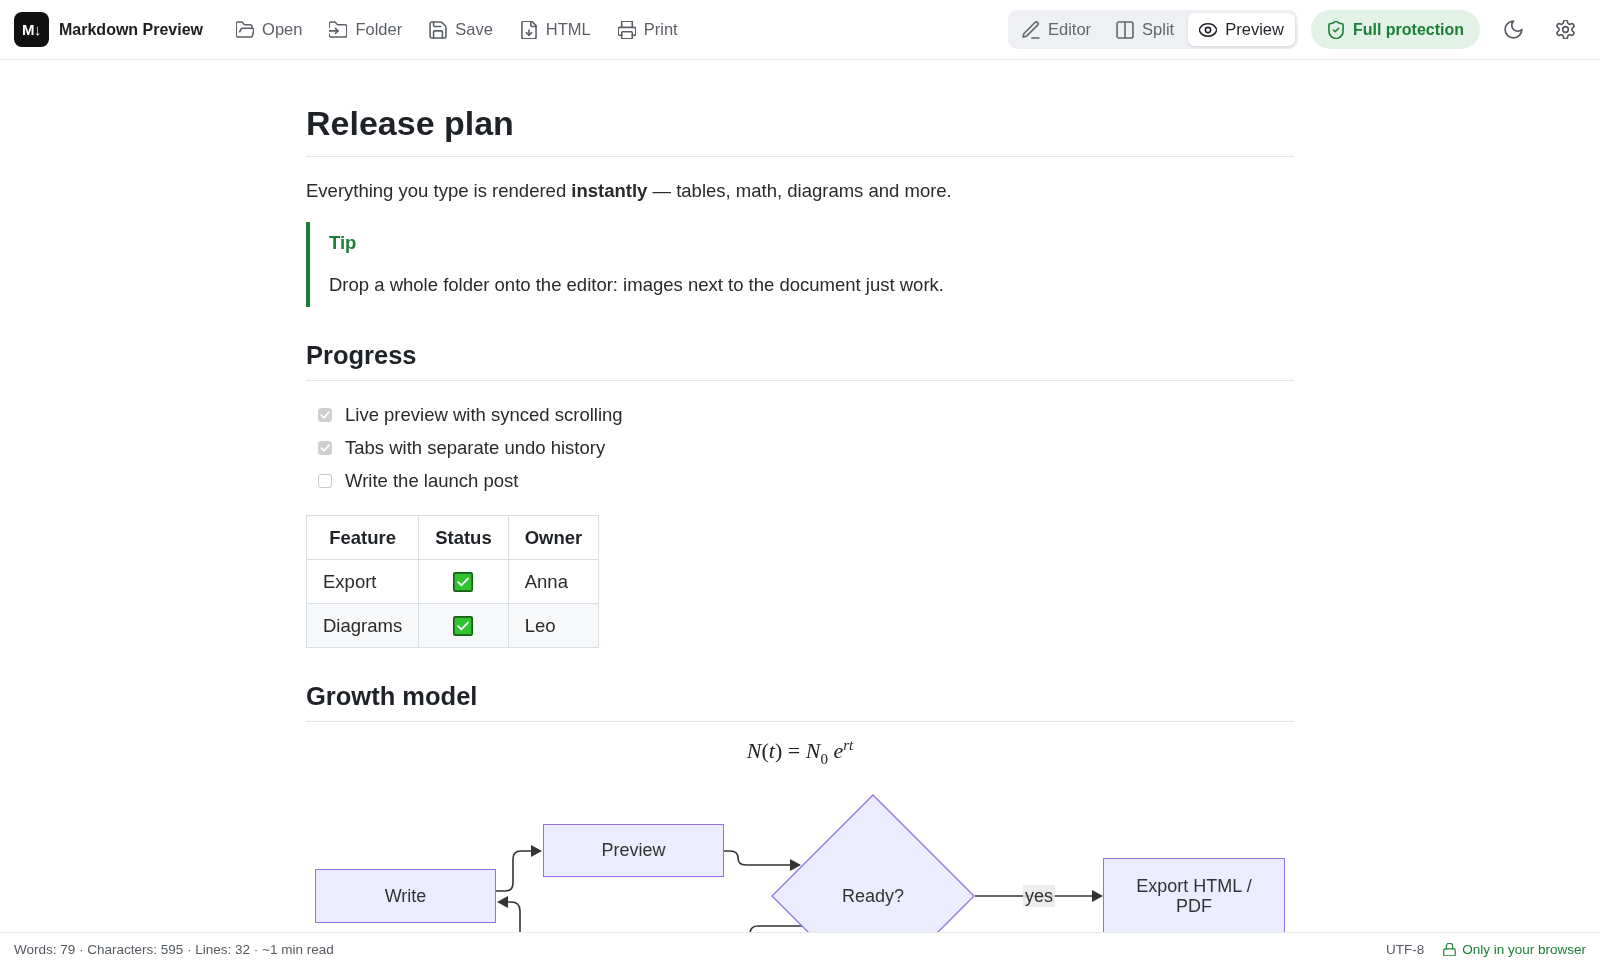 This screenshot has height=965, width=1600. Describe the element at coordinates (131, 29) in the screenshot. I see `app-name: Markdown Preview` at that location.